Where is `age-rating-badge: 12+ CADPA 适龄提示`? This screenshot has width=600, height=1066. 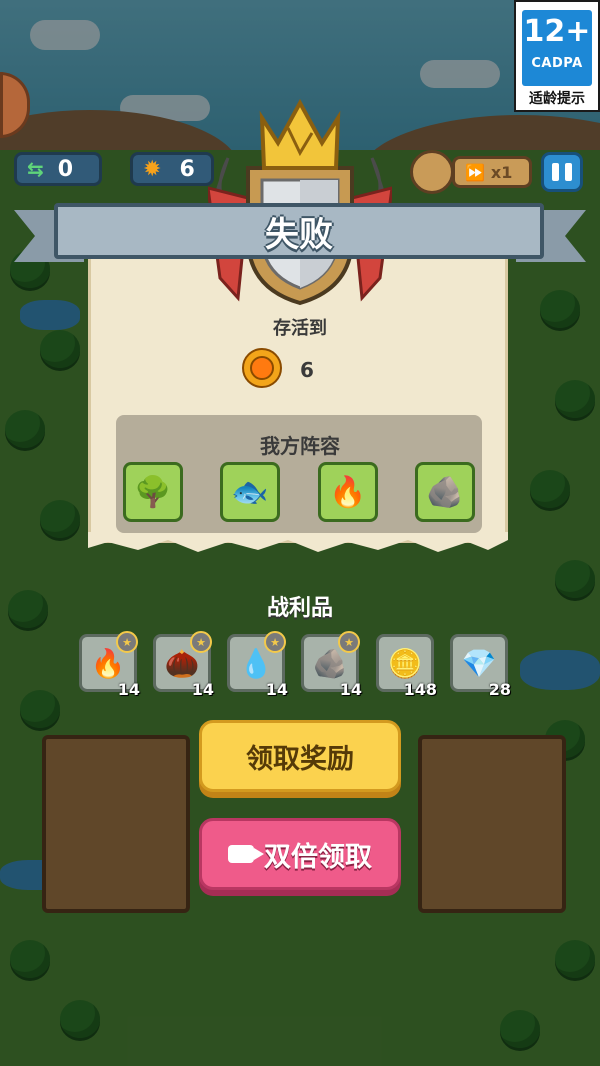 age-rating-badge: 12+ CADPA 适龄提示 is located at coordinates (557, 56).